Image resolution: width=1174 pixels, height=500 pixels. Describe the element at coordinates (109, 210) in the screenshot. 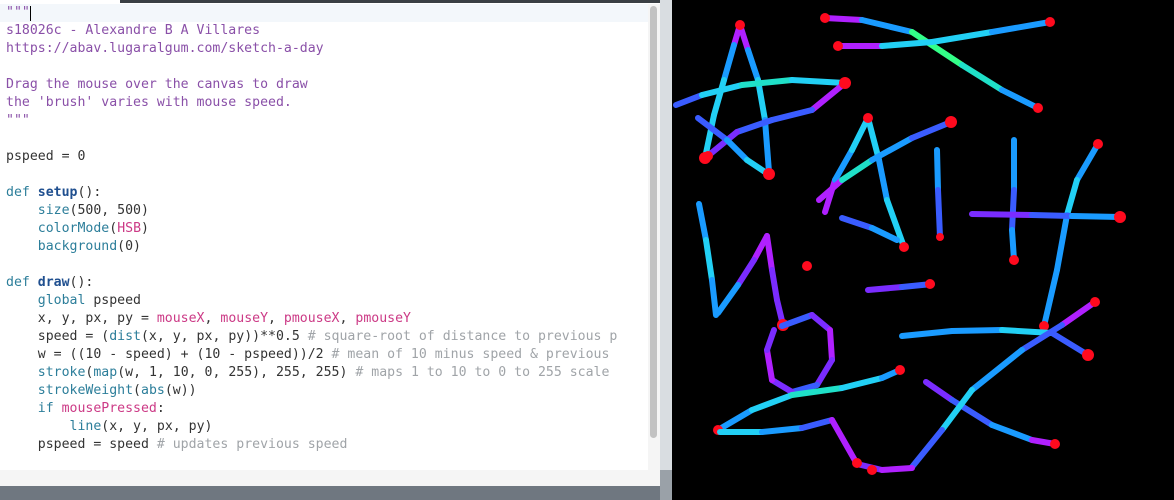

I see `code-token: (500, 500)` at that location.